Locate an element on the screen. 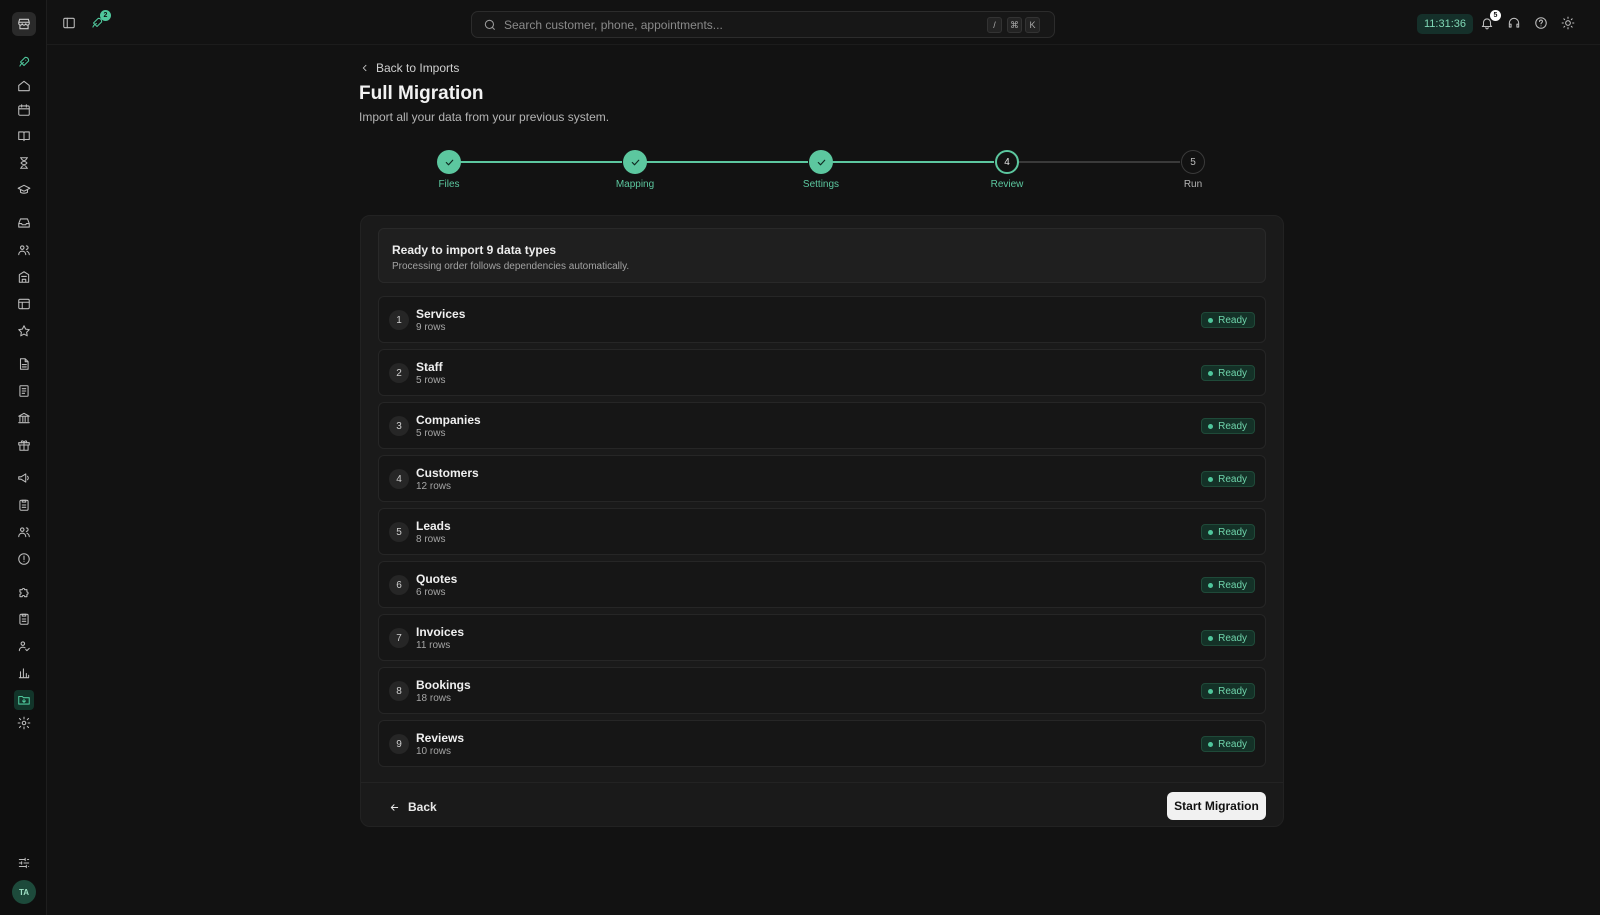 This screenshot has width=1600, height=915. sliders-icon is located at coordinates (24, 863).